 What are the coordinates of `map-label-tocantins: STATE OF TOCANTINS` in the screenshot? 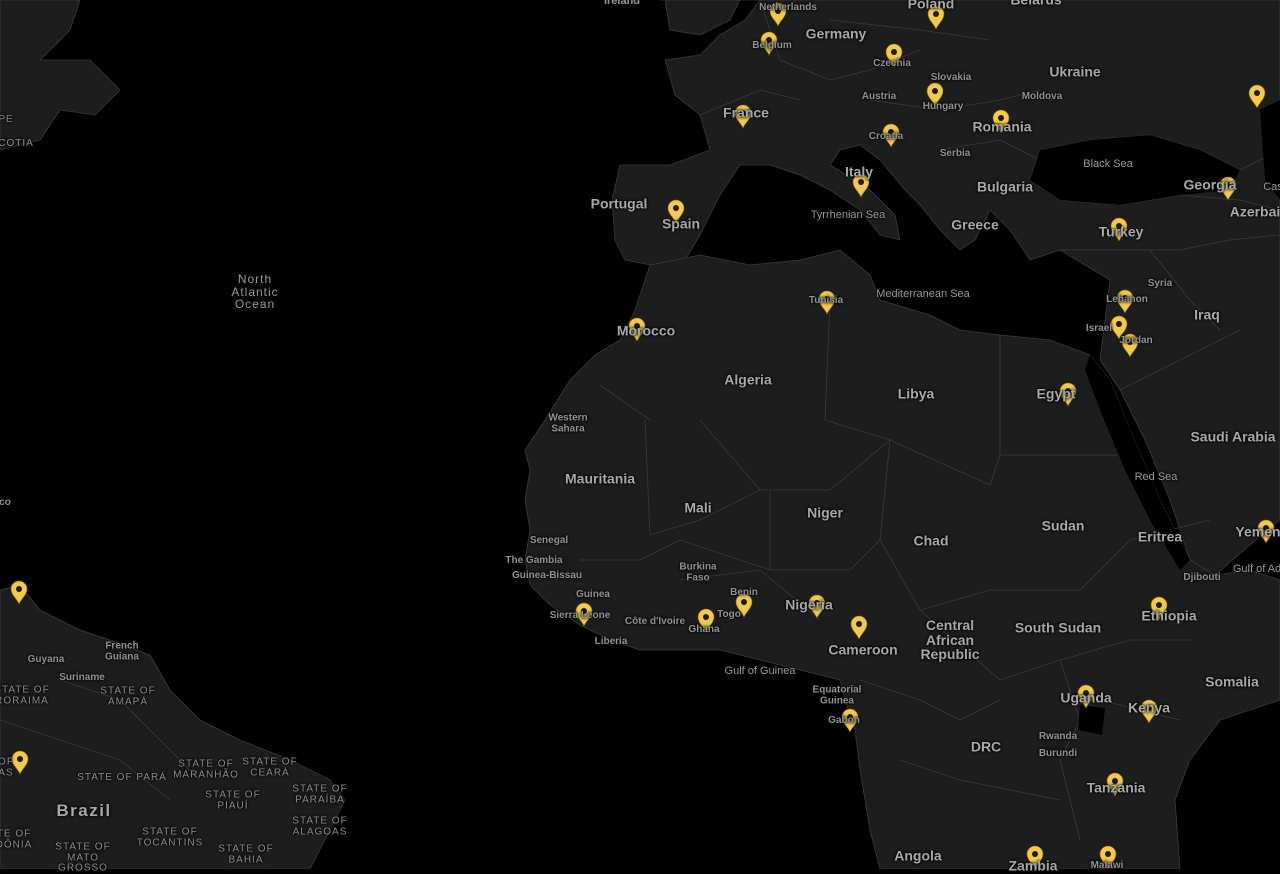 It's located at (170, 837).